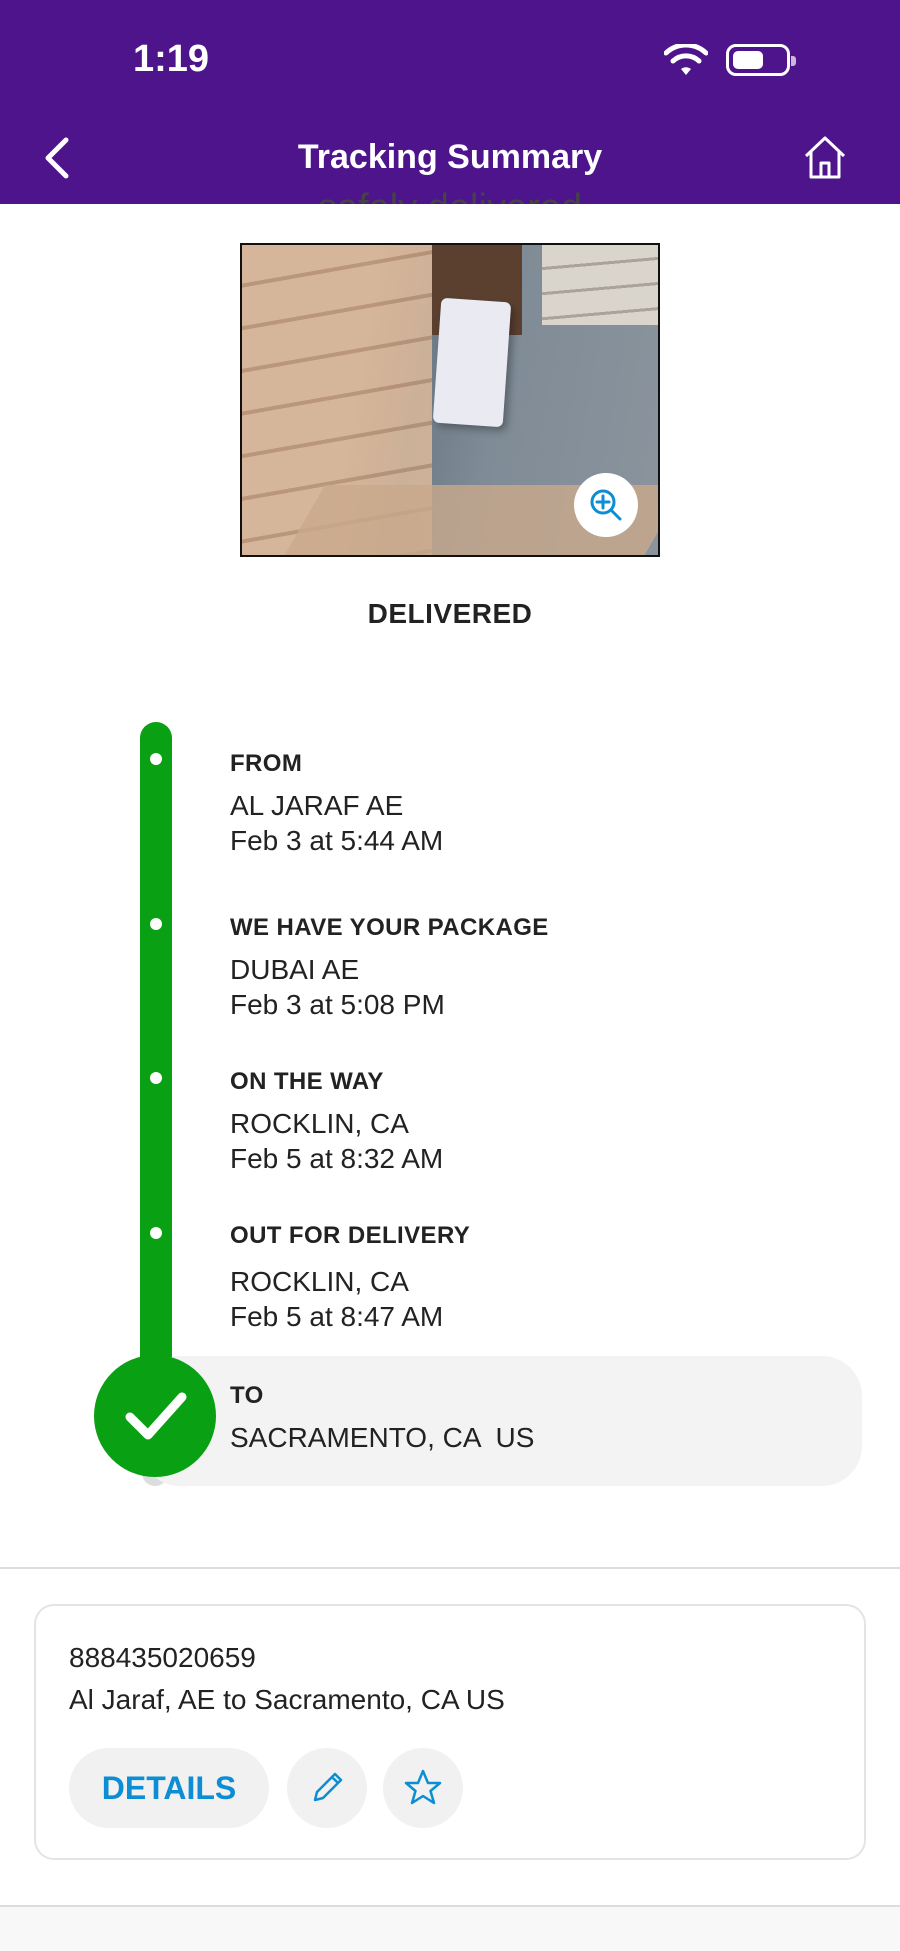 The height and width of the screenshot is (1951, 900). What do you see at coordinates (382, 1418) in the screenshot?
I see `timeline-item-to: TO SACRAMENTO, CA US` at bounding box center [382, 1418].